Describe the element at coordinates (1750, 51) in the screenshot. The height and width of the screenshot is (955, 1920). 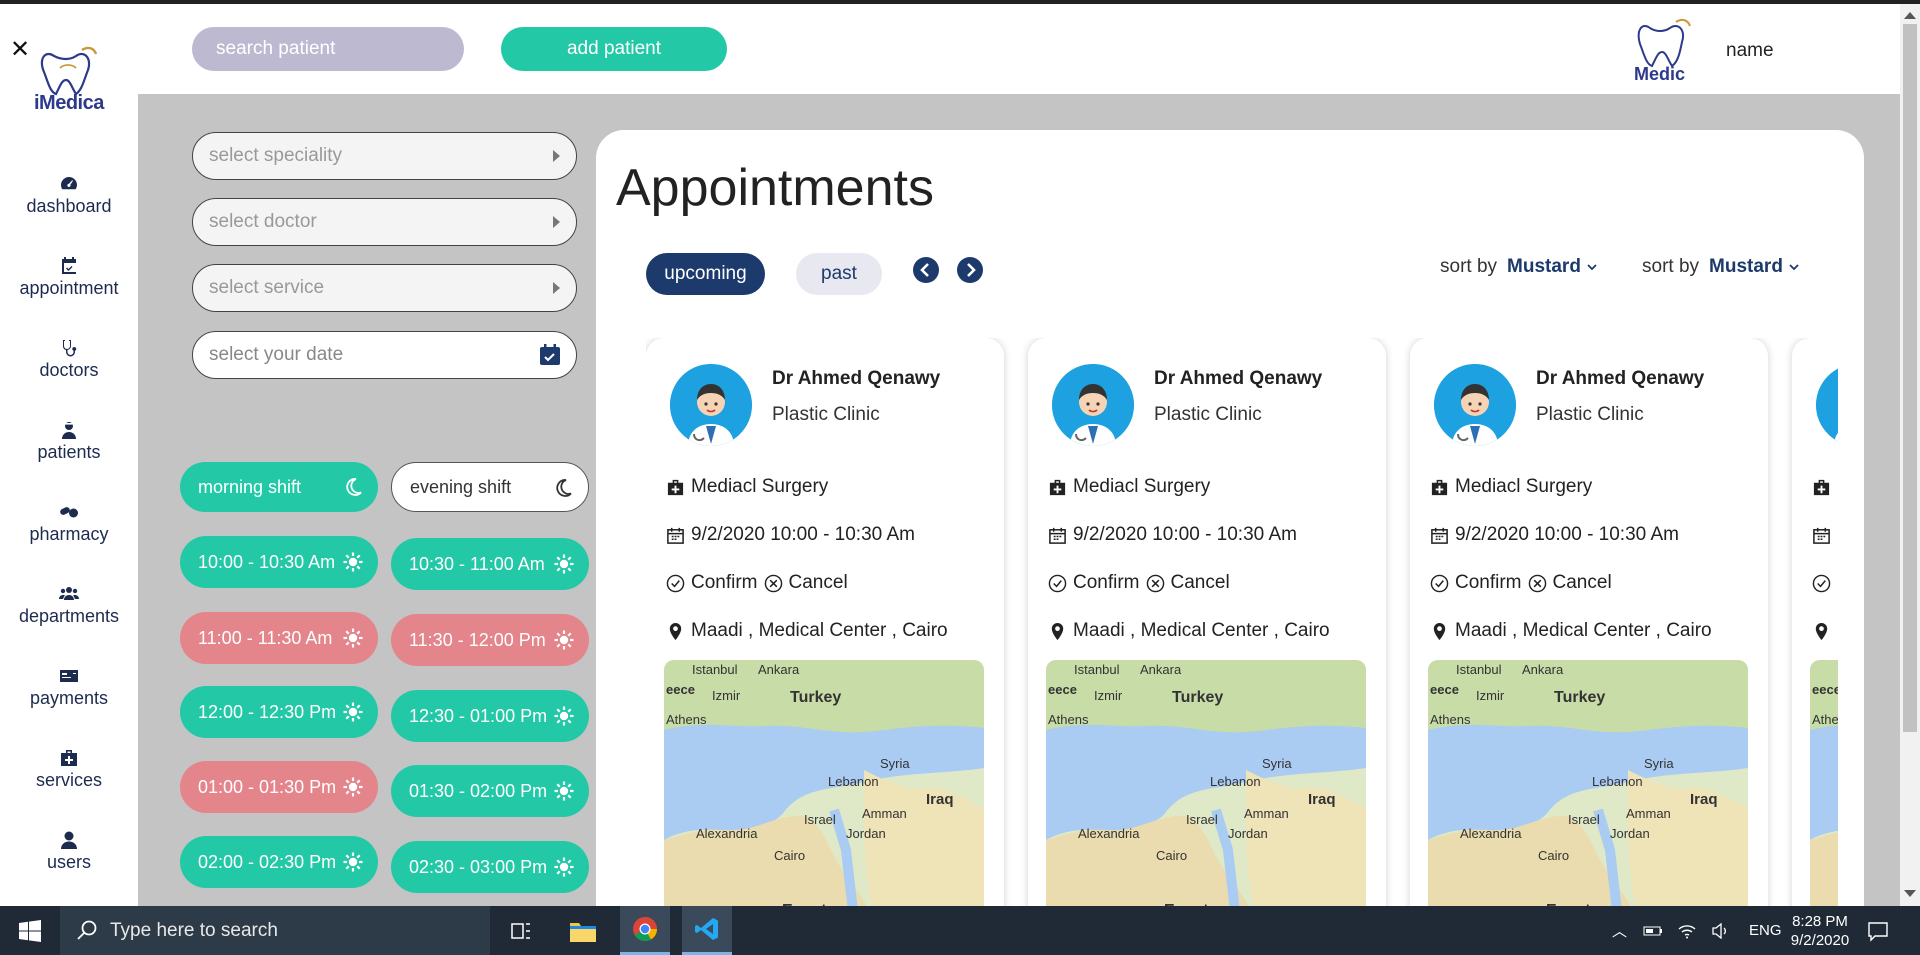
I see `profile-name: name` at that location.